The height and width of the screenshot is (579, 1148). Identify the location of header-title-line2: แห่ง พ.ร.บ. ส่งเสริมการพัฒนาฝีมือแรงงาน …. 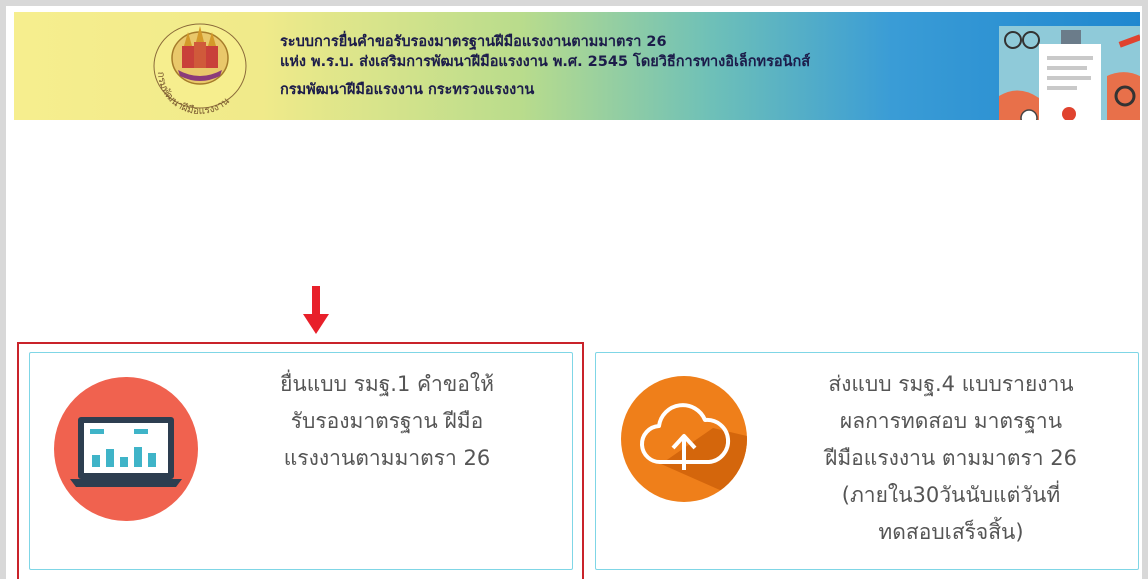
(545, 62).